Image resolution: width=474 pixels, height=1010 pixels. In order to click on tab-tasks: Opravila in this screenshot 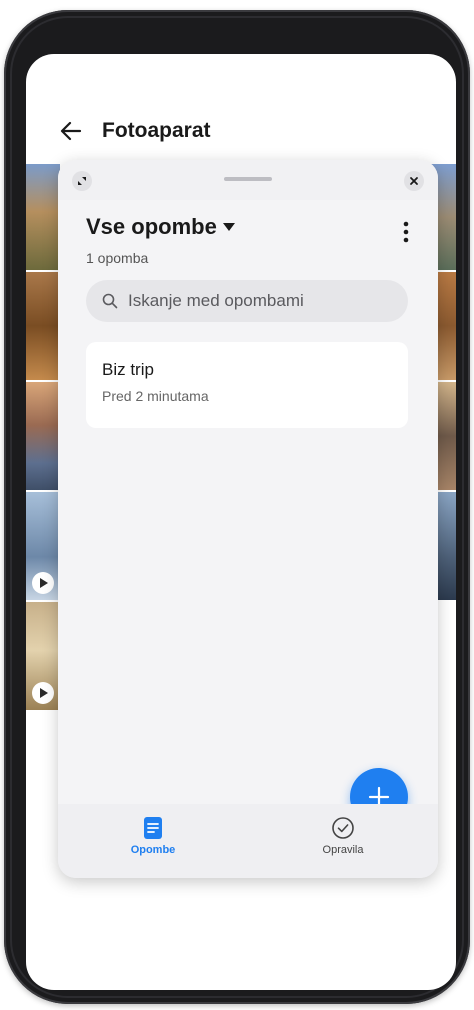, I will do `click(343, 841)`.